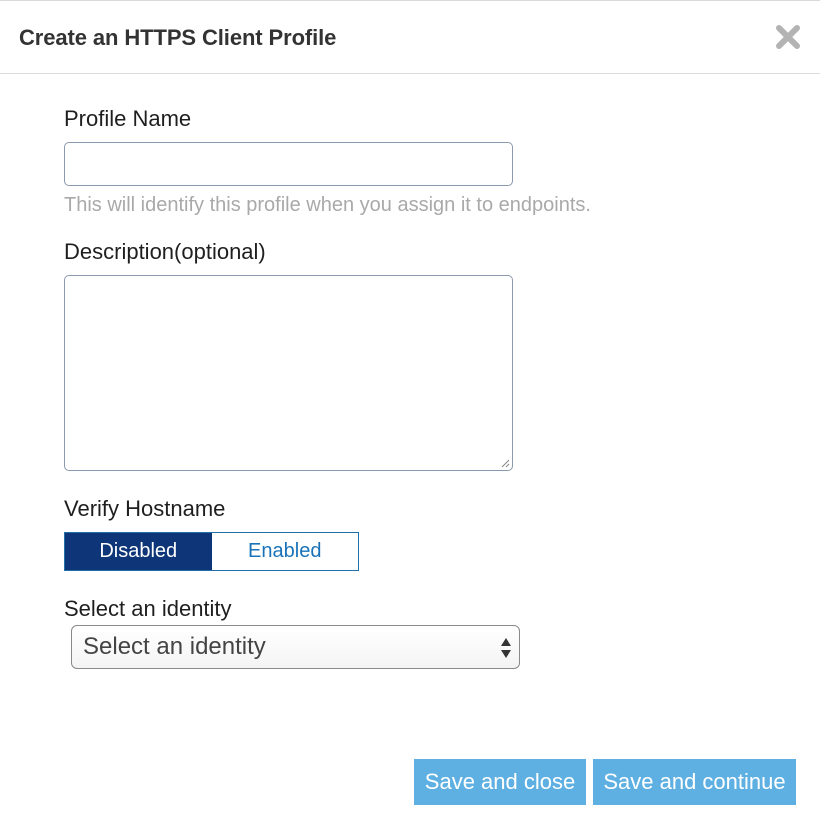 Image resolution: width=820 pixels, height=828 pixels. I want to click on description-label: Description(optional), so click(165, 251).